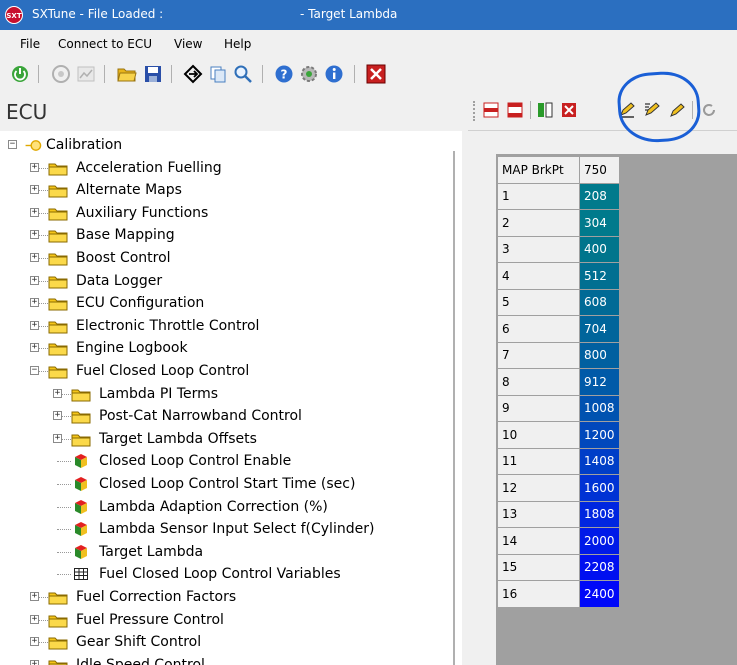 The height and width of the screenshot is (665, 737). I want to click on map-value-cell: 2000, so click(599, 541).